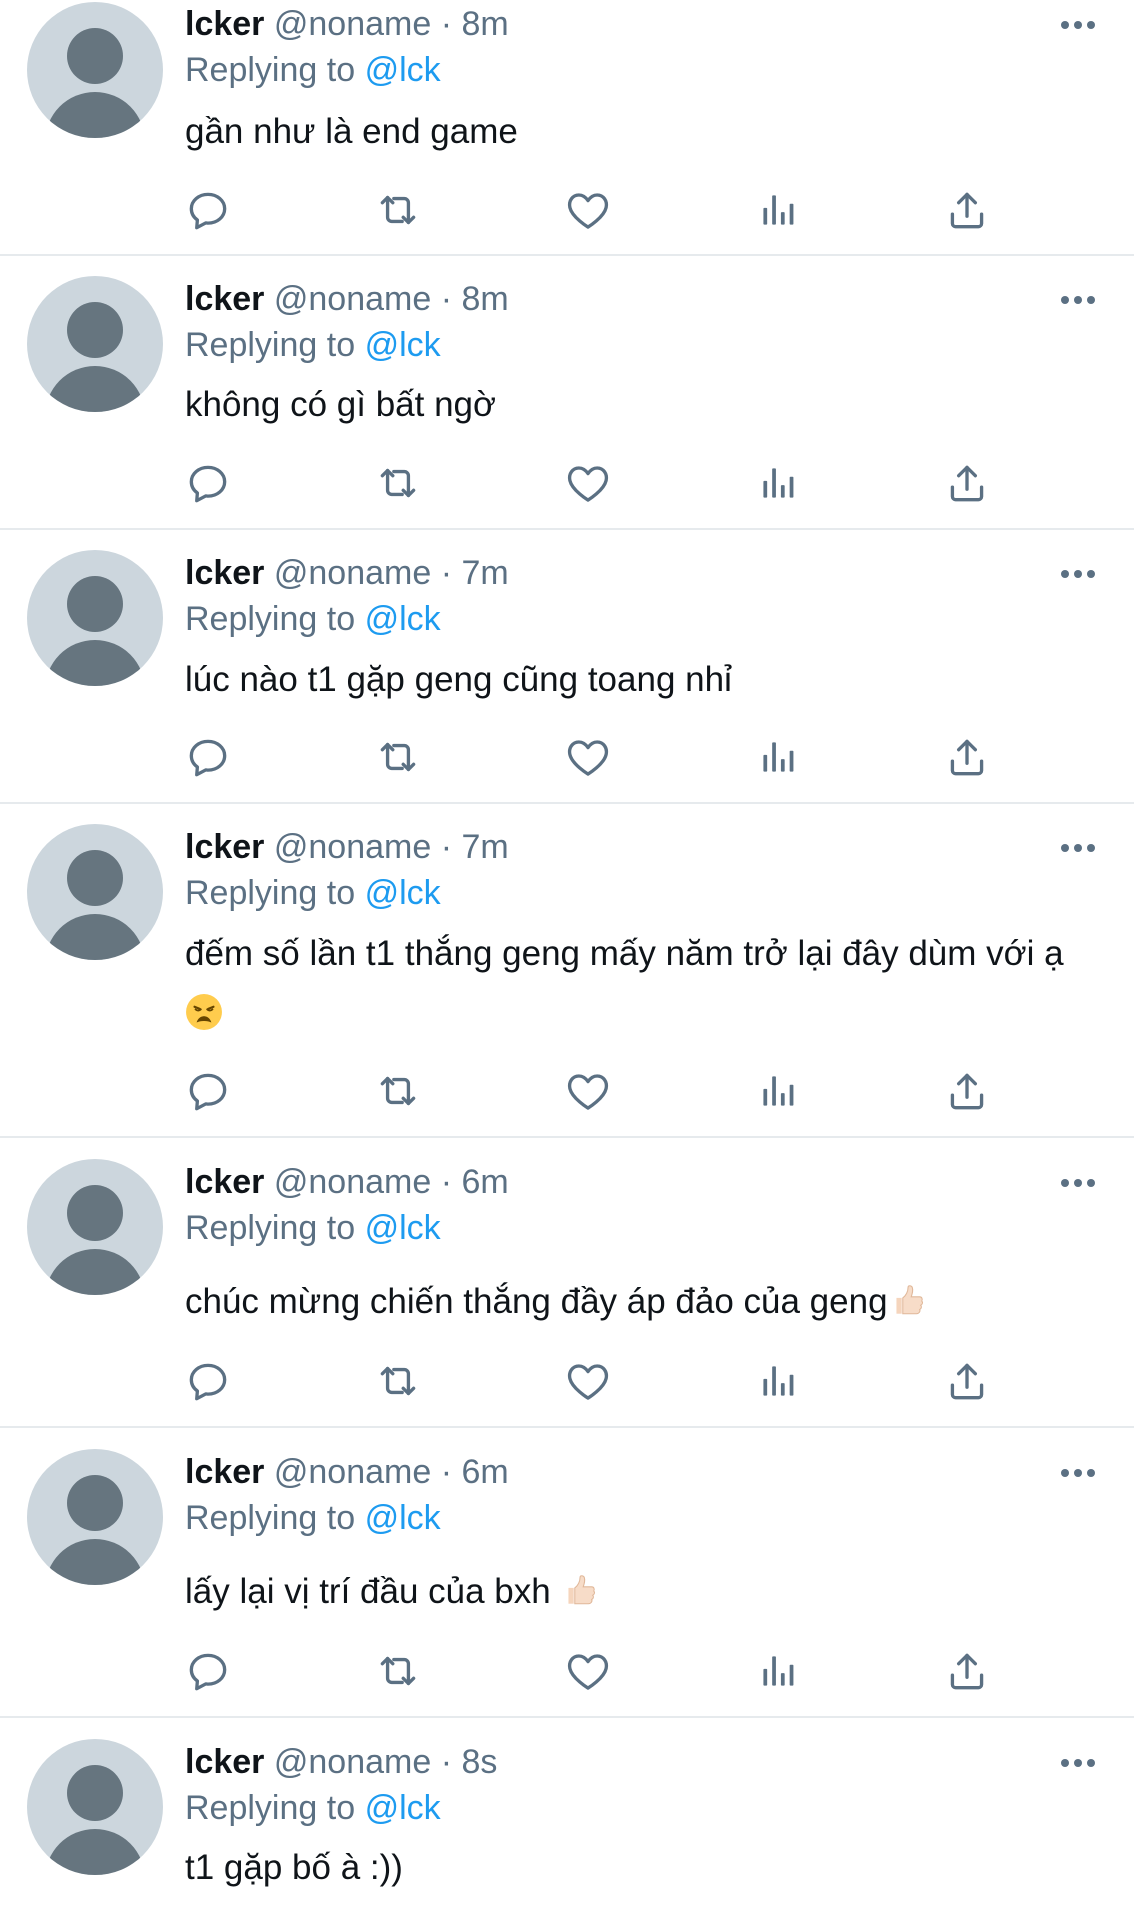  What do you see at coordinates (340, 404) in the screenshot?
I see `tweet-text-content: không có gì bất ngờ` at bounding box center [340, 404].